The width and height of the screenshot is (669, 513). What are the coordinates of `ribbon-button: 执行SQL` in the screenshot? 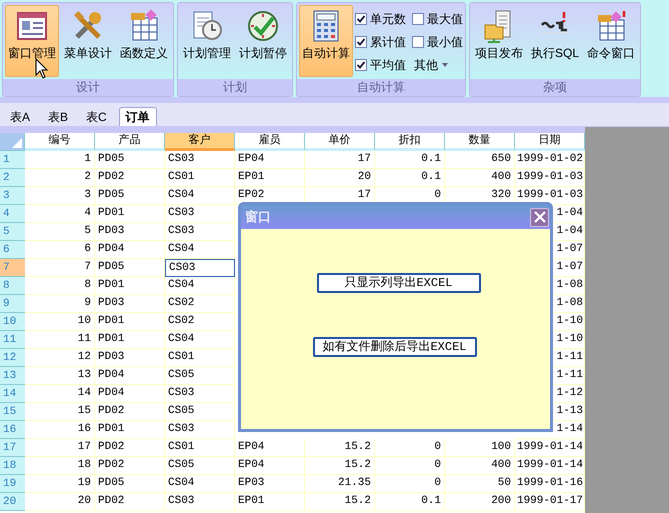 It's located at (555, 41).